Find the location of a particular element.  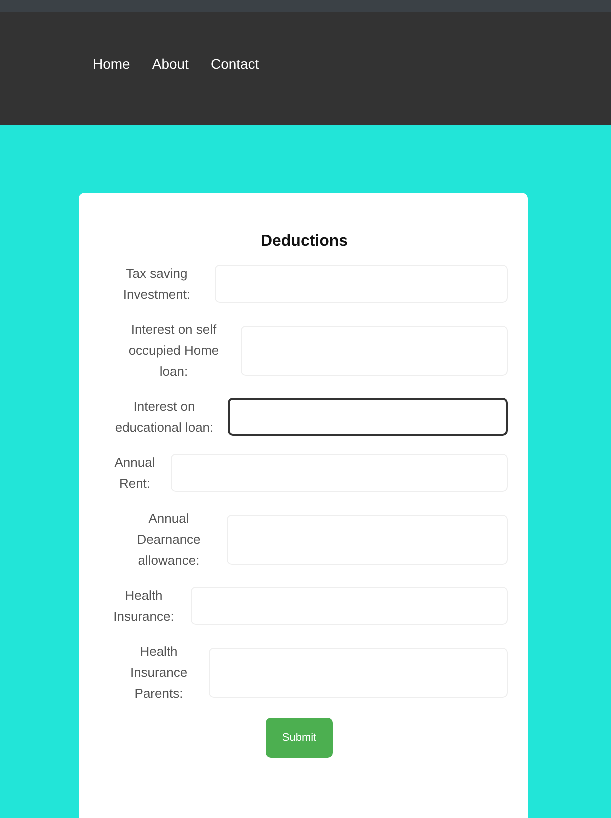

field-label: Interest on educational loan: is located at coordinates (164, 417).